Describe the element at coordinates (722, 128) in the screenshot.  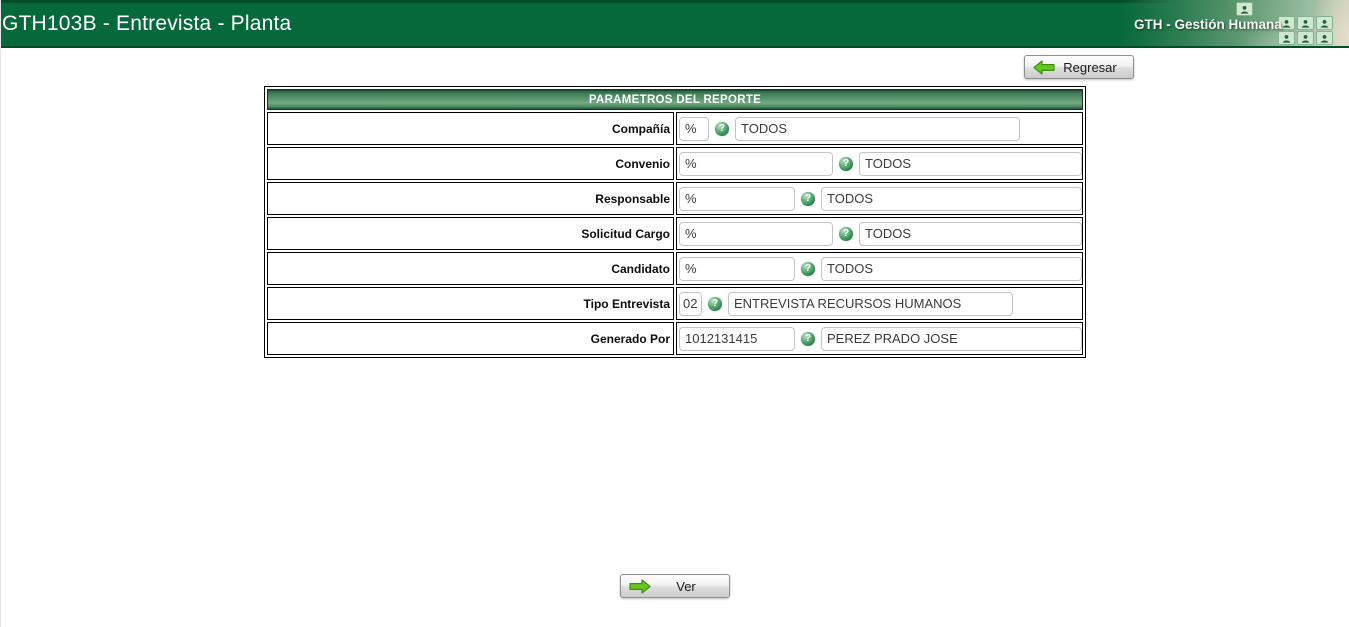
I see `compania-help-icon: ?` at that location.